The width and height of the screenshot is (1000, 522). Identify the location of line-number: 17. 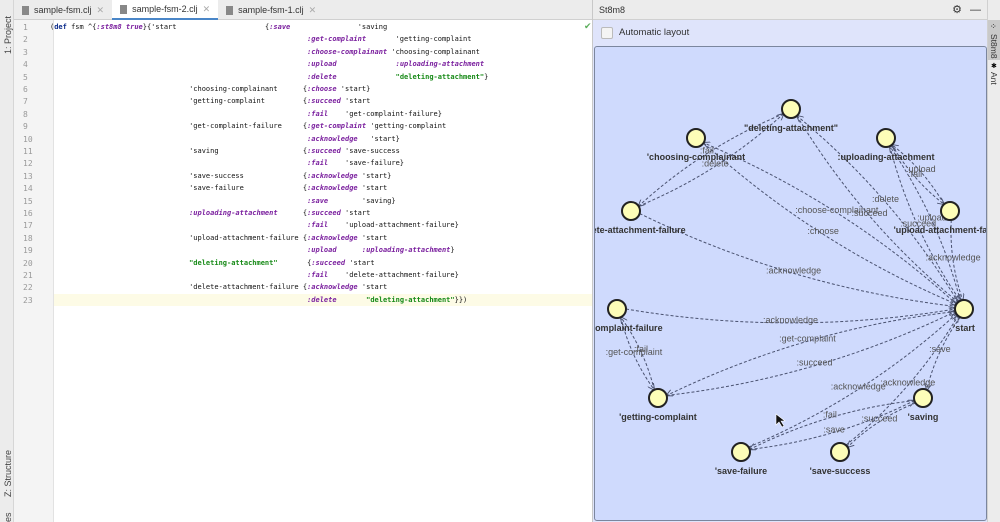
(28, 226).